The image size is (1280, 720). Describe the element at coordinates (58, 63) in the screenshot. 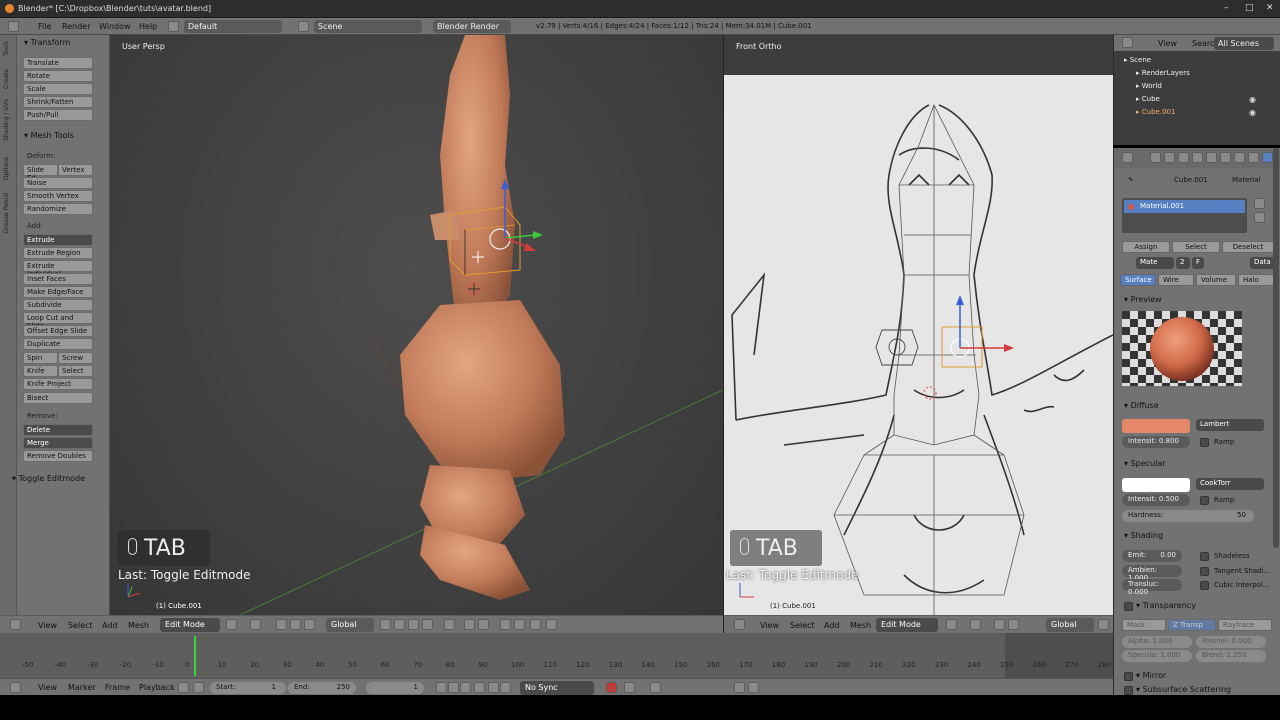

I see `translate-button: Translate` at that location.